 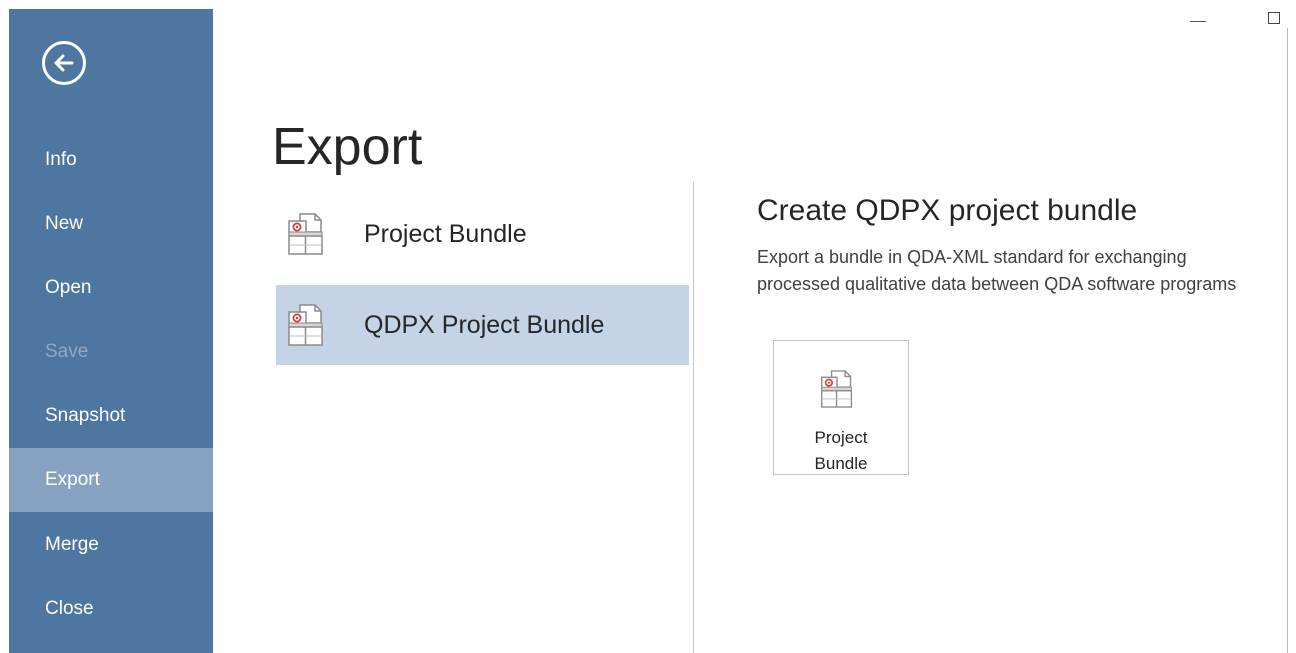 I want to click on export-type-project-bundle: Project Bundle, so click(x=482, y=234).